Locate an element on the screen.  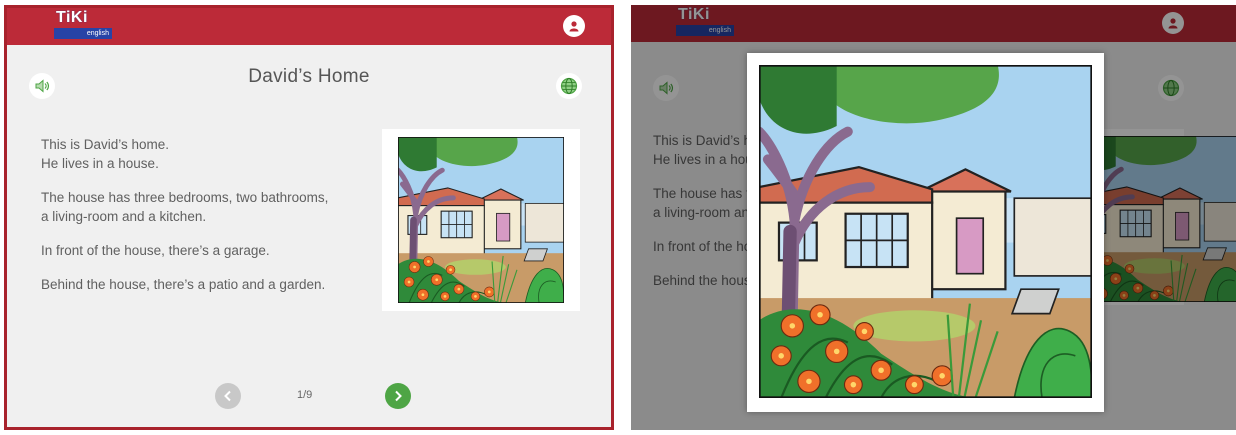
next-page-button is located at coordinates (398, 396).